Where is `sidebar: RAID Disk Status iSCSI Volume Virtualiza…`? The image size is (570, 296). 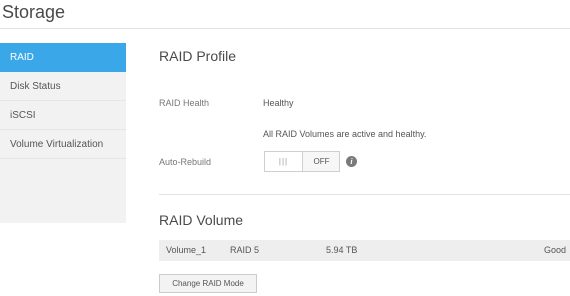
sidebar: RAID Disk Status iSCSI Volume Virtualiza… is located at coordinates (63, 133).